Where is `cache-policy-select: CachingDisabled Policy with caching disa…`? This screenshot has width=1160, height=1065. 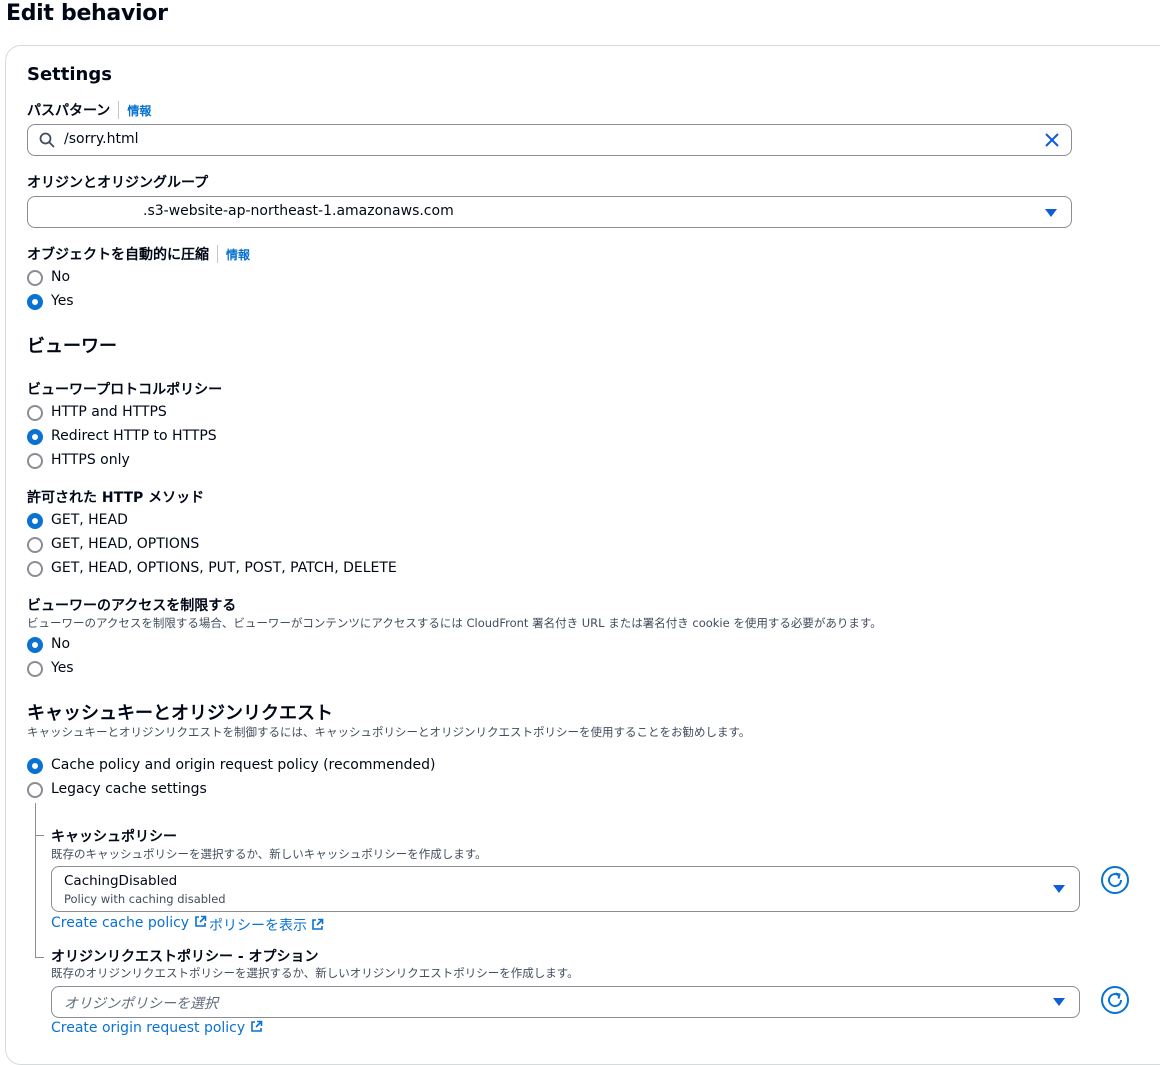
cache-policy-select: CachingDisabled Policy with caching disa… is located at coordinates (565, 889).